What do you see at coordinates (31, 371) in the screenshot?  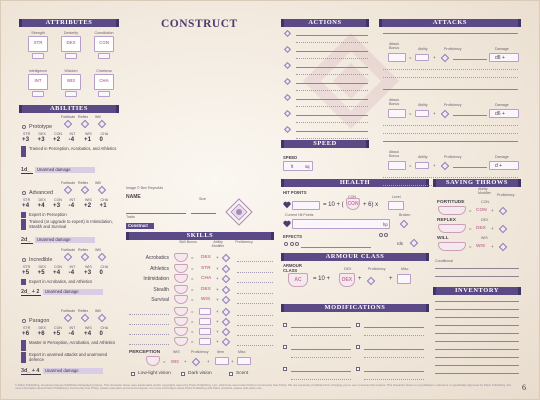 I see `unarmed-damage-die: 3d_ + 4` at bounding box center [31, 371].